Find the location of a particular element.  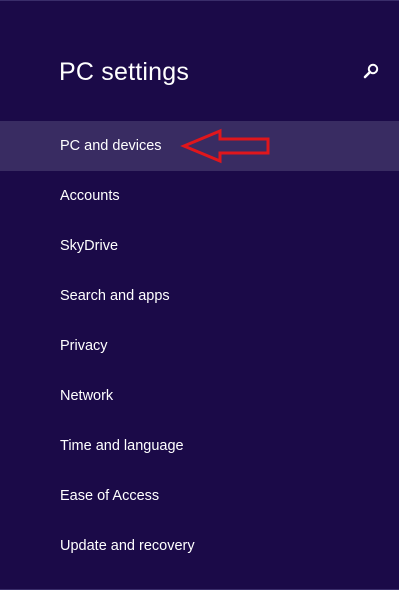

nav-item-label: Time and language is located at coordinates (122, 446).